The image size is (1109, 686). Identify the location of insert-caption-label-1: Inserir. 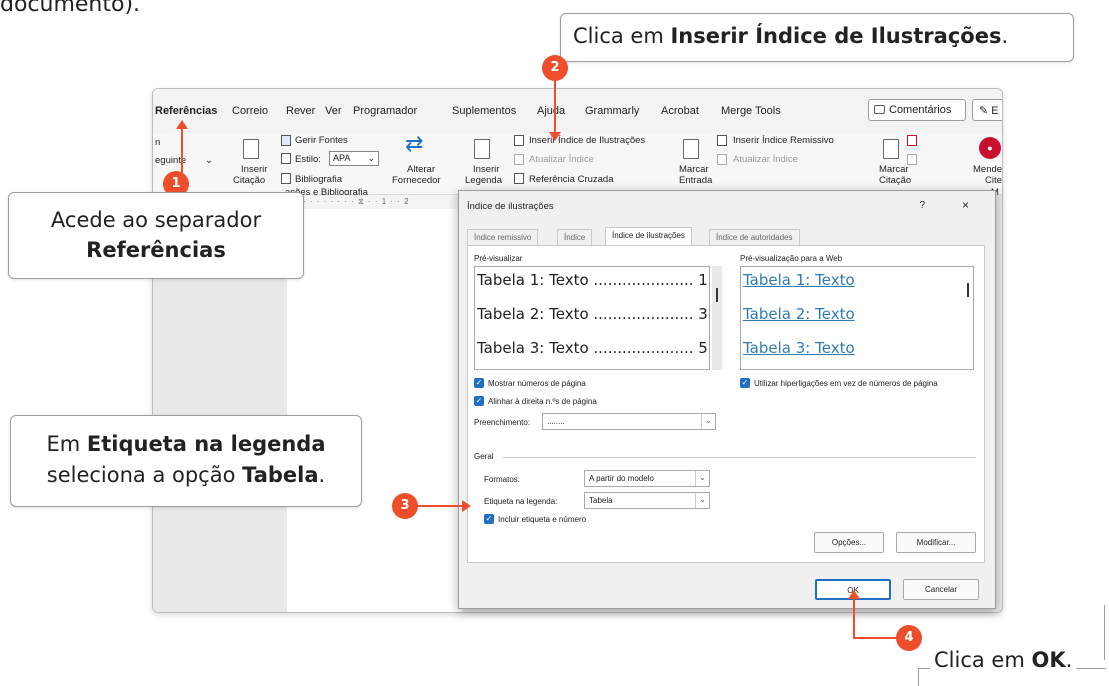
(486, 169).